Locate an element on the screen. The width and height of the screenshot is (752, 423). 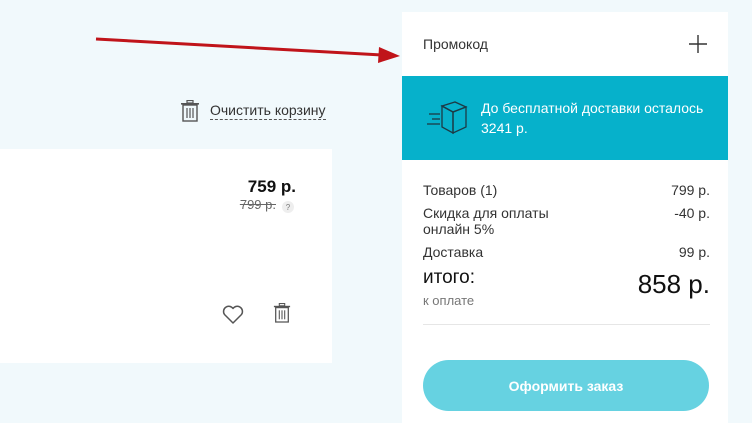
help-icon: ? is located at coordinates (288, 207).